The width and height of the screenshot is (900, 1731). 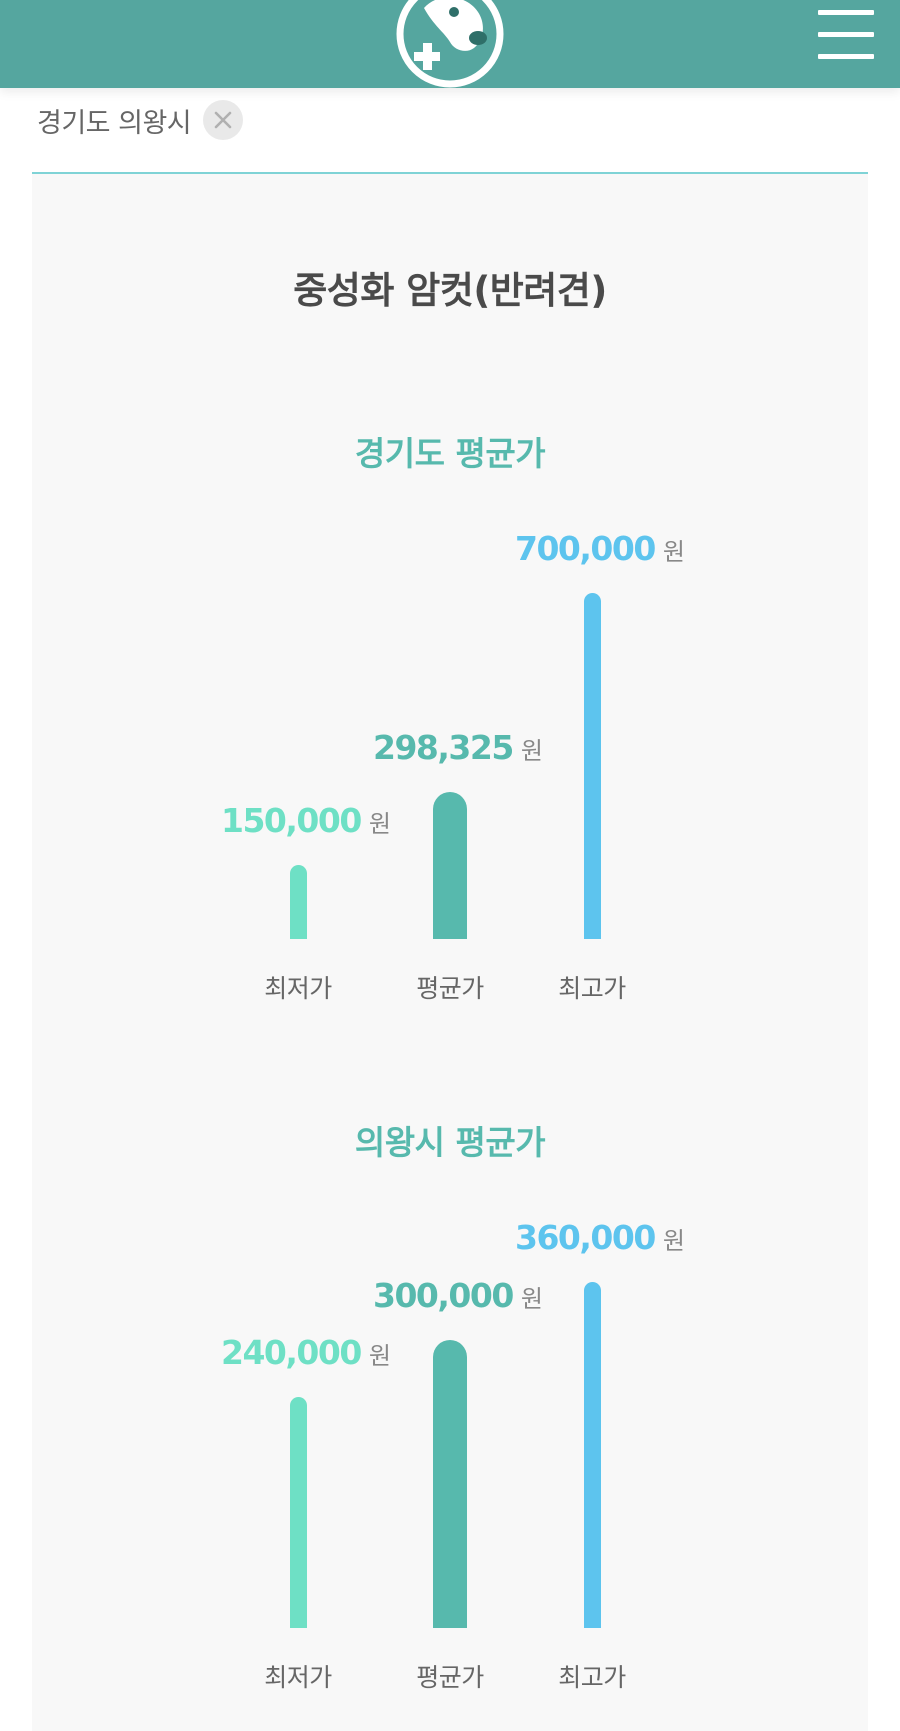 What do you see at coordinates (450, 453) in the screenshot?
I see `chart-title: 경기도 평균가` at bounding box center [450, 453].